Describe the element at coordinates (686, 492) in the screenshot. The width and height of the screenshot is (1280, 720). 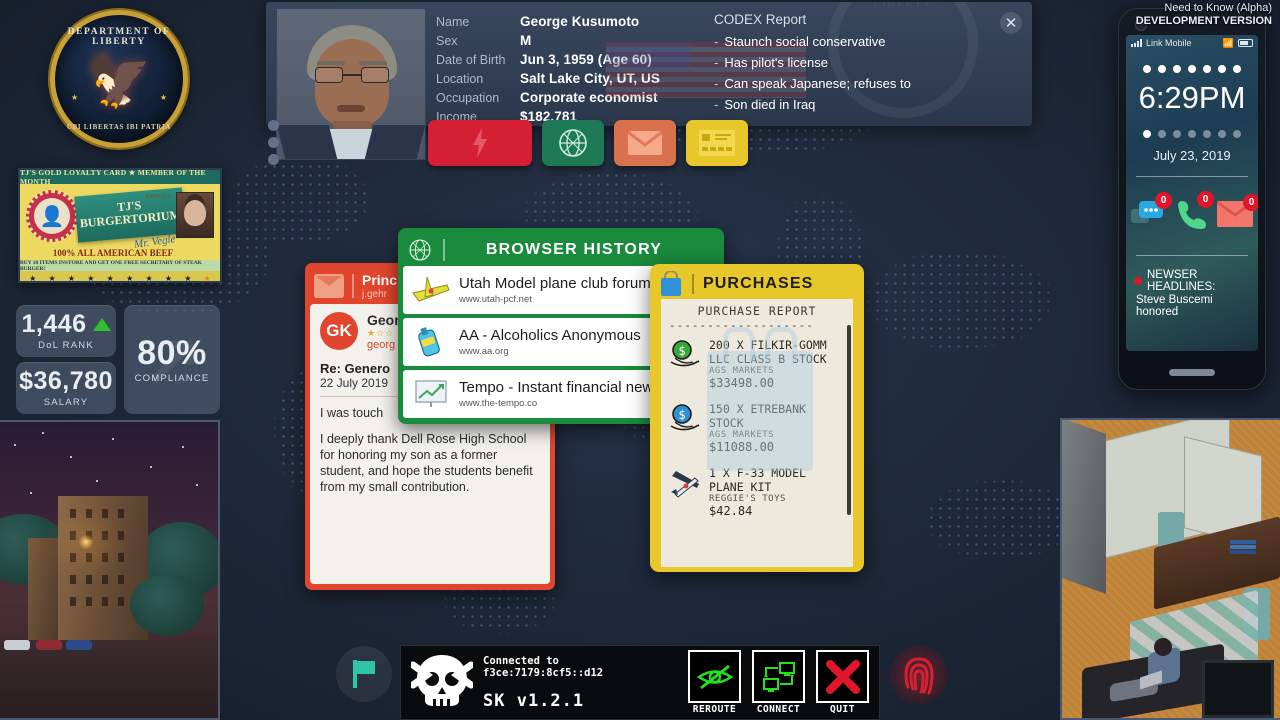
I see `model-plane-icon` at that location.